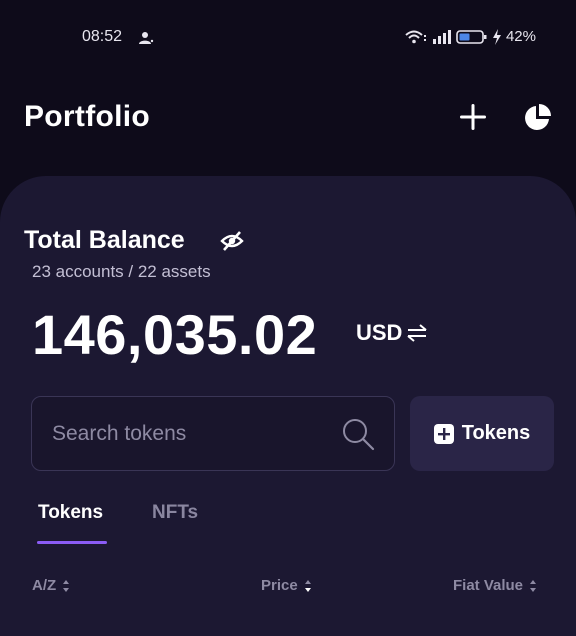  What do you see at coordinates (288, 35) in the screenshot?
I see `status-bar: 08:52 42%` at bounding box center [288, 35].